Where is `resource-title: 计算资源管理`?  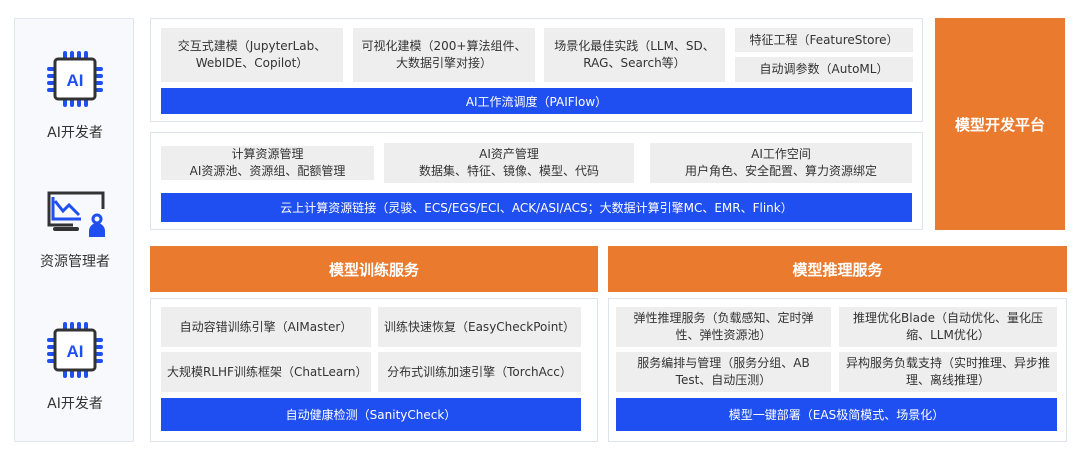
resource-title: 计算资源管理 is located at coordinates (267, 154).